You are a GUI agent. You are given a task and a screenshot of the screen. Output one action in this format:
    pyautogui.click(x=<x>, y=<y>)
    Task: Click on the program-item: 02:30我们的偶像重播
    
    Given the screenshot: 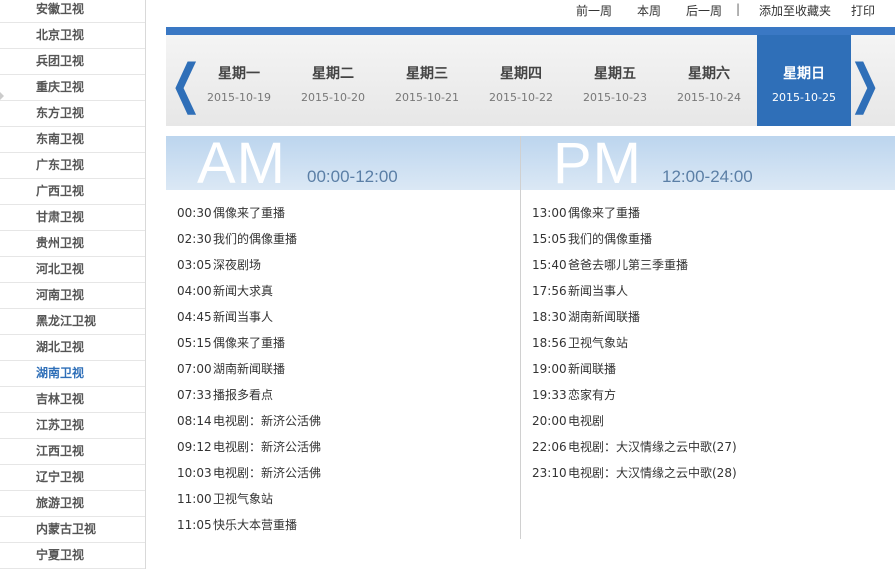 What is the action you would take?
    pyautogui.click(x=249, y=239)
    